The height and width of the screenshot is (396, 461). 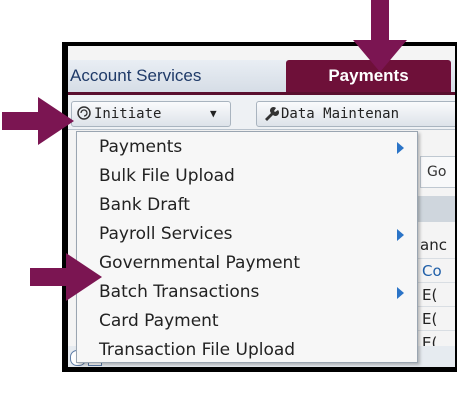 I want to click on tab-account-services: Account Services, so click(x=174, y=76).